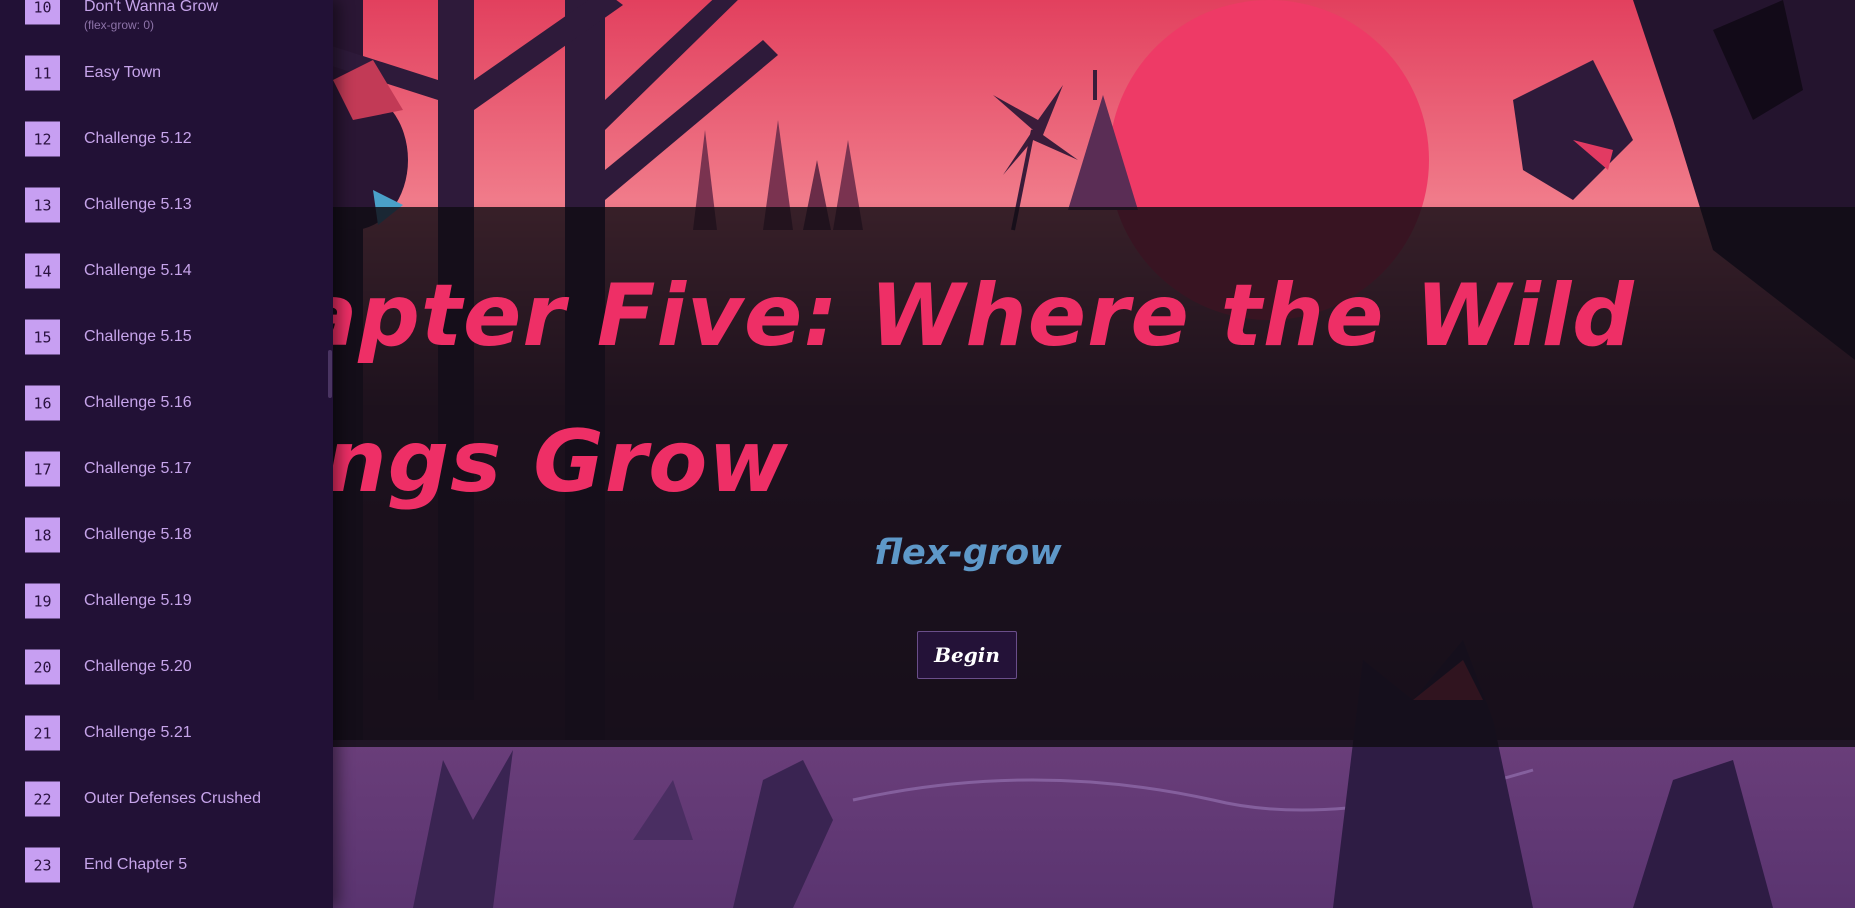 The height and width of the screenshot is (908, 1855). I want to click on level-item-12: 12 Challenge 5.12, so click(166, 139).